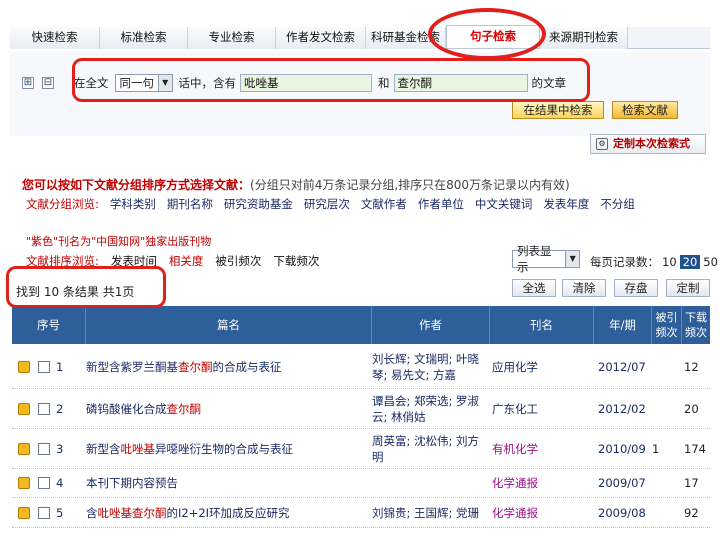 The image size is (720, 540). Describe the element at coordinates (441, 204) in the screenshot. I see `group-institution: 作者单位` at that location.